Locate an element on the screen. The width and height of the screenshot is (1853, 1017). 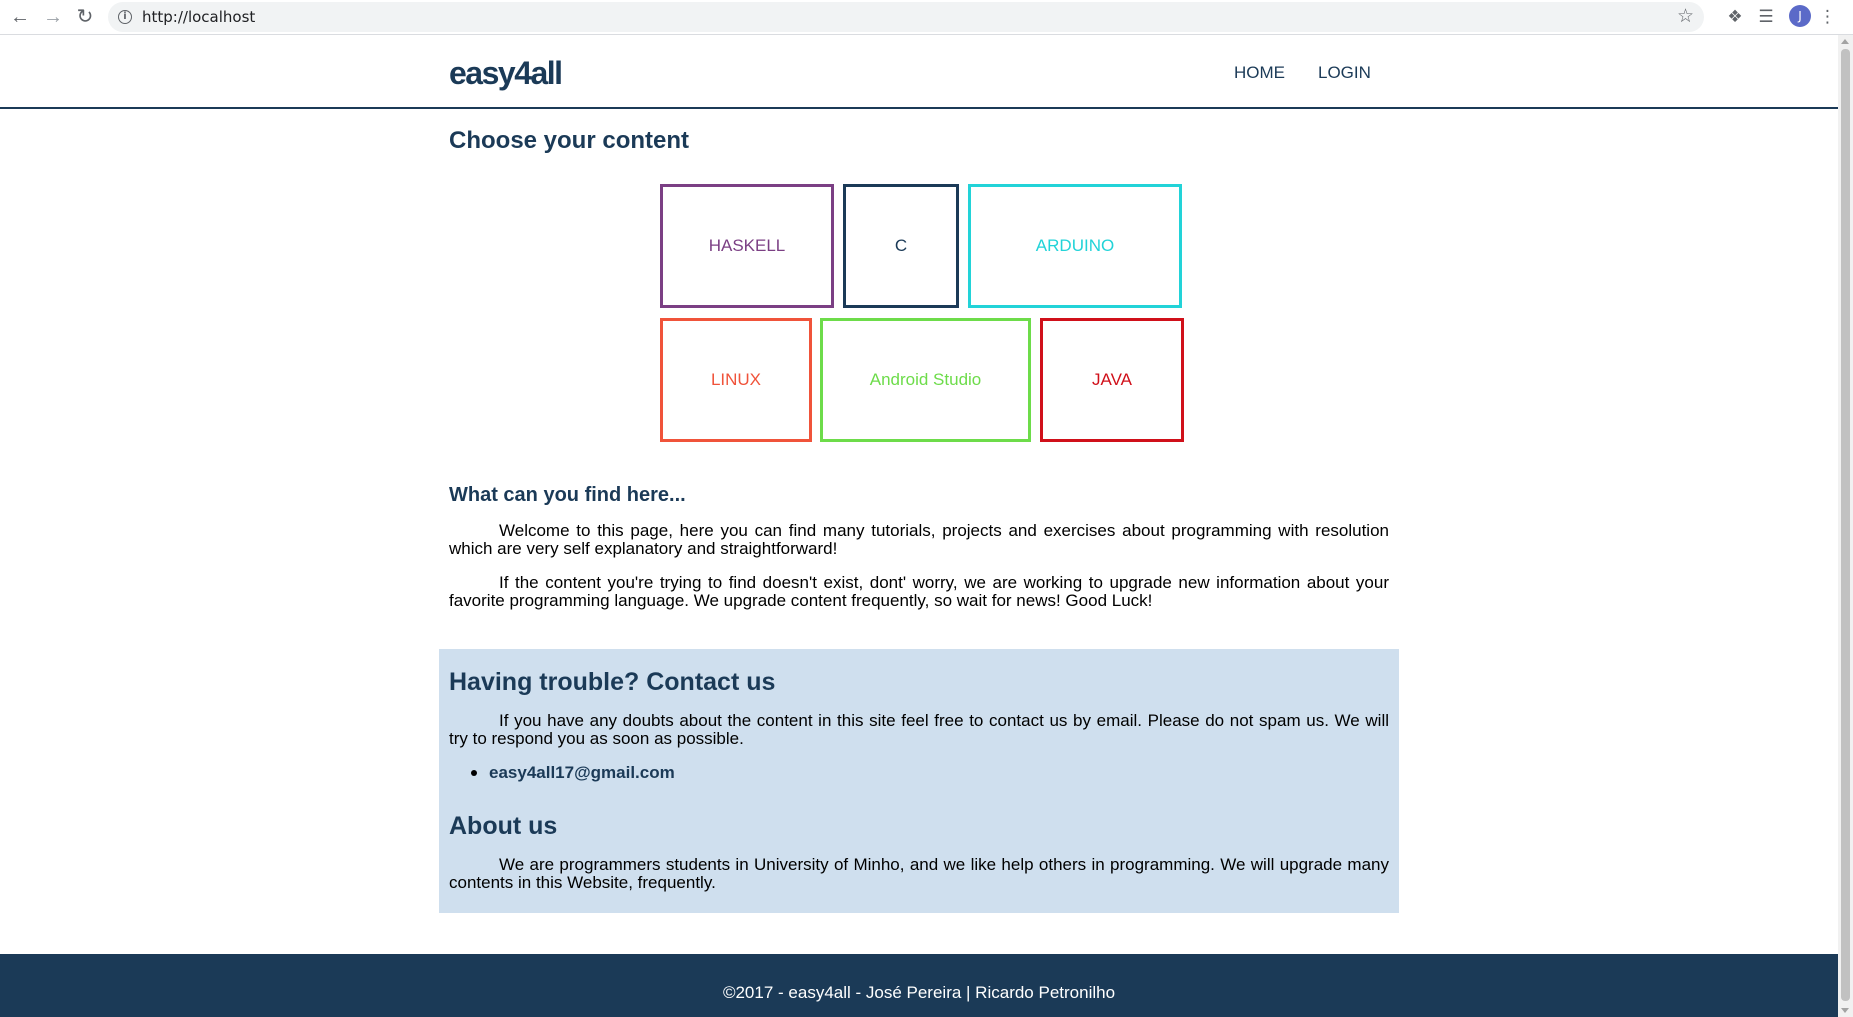
scroll-up-arrow-icon is located at coordinates (1845, 41).